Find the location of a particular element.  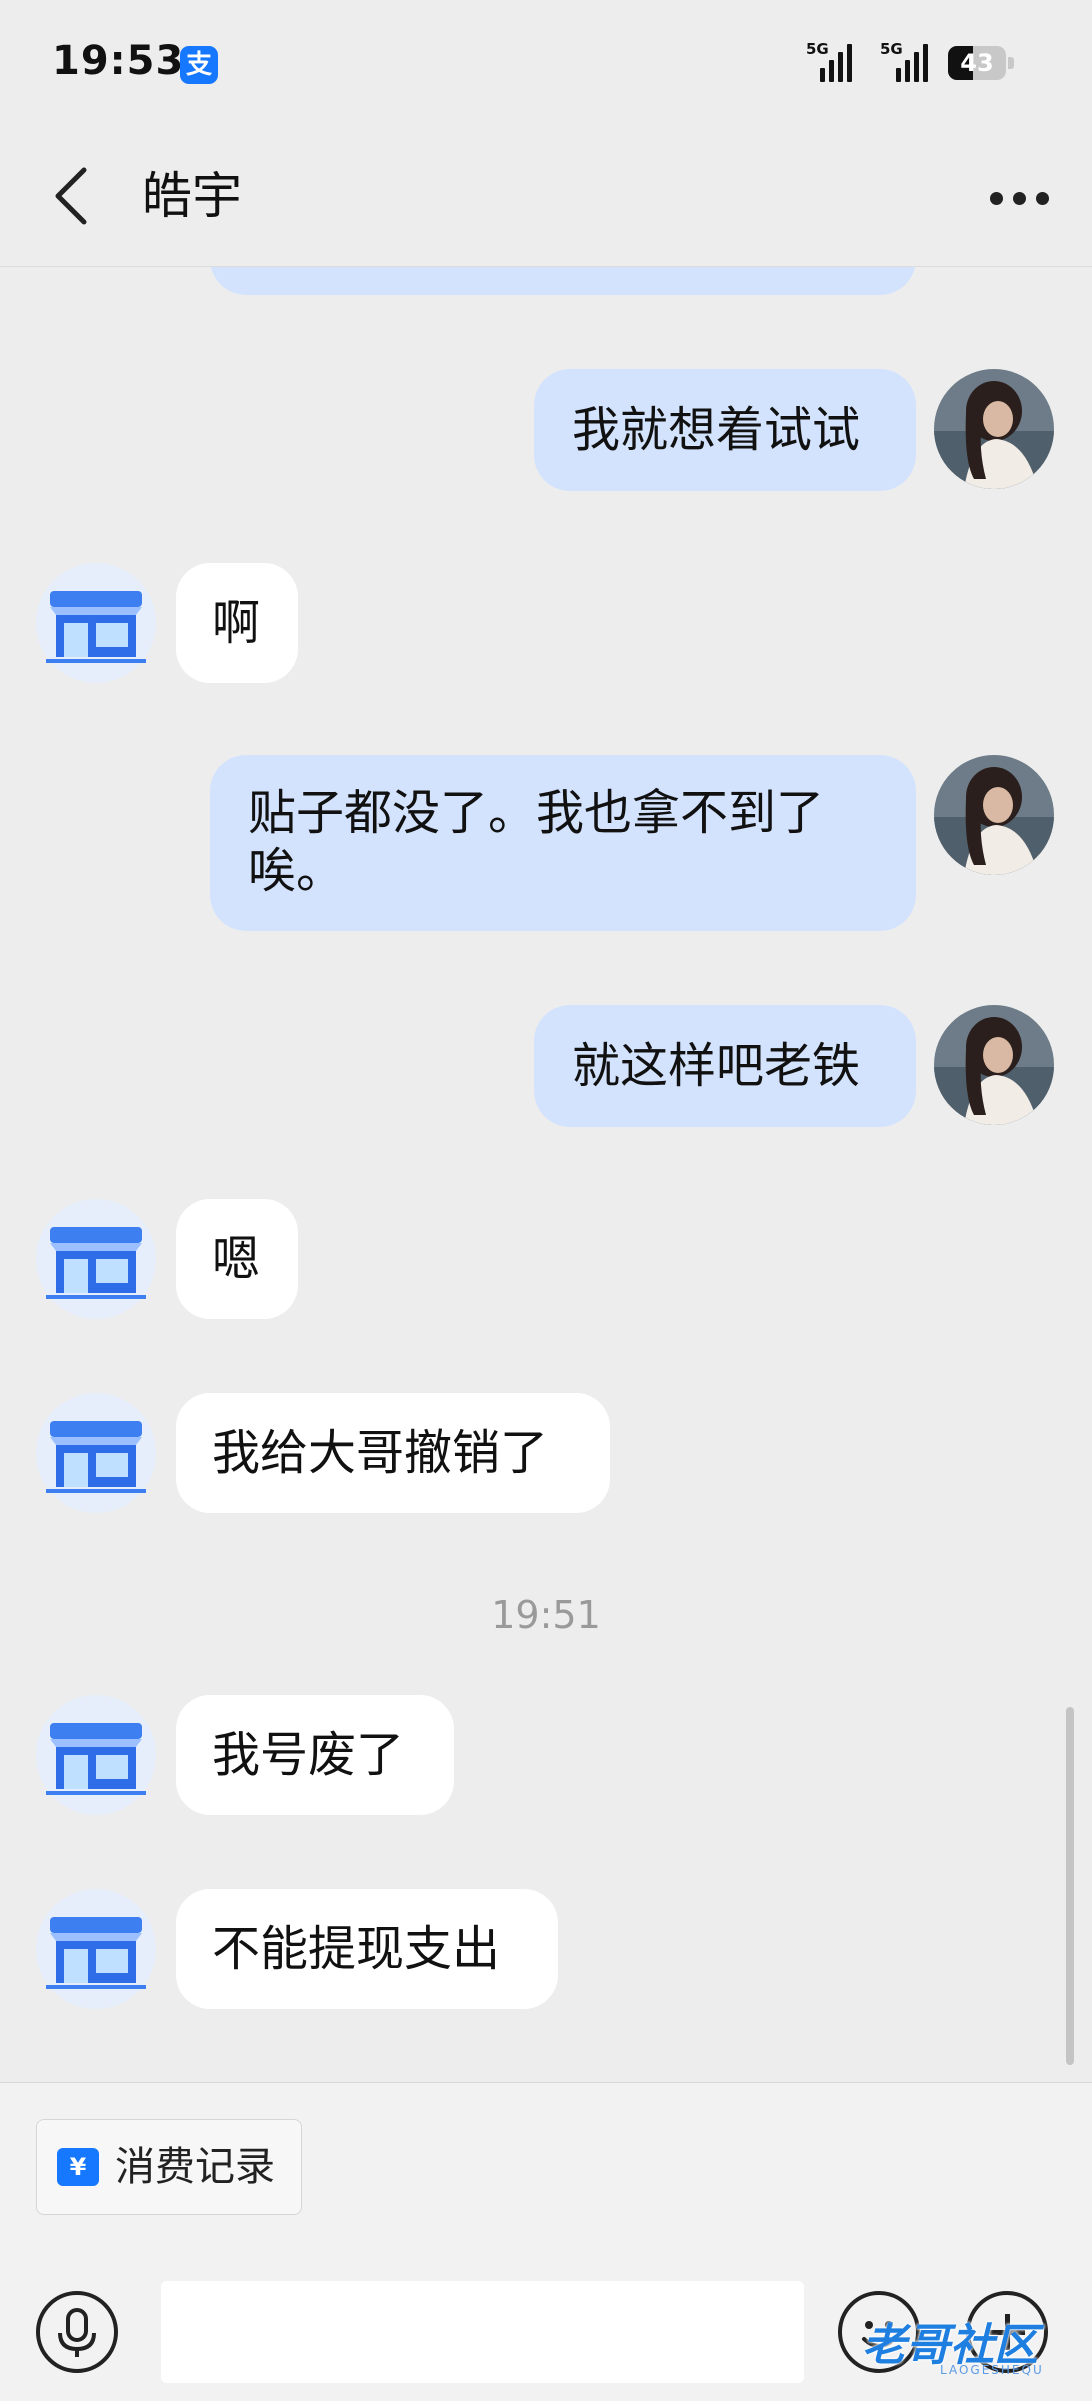

battery-level: 43 is located at coordinates (977, 63).